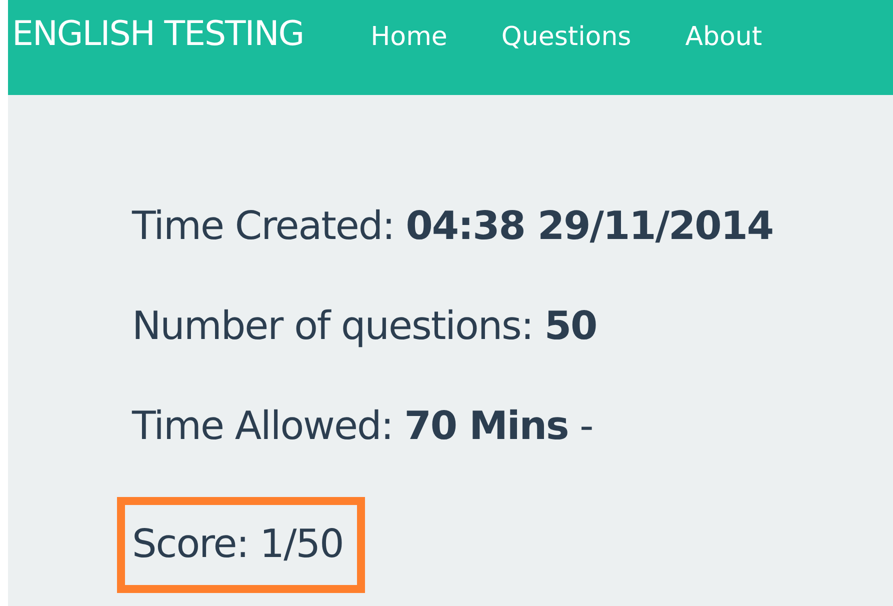  Describe the element at coordinates (158, 34) in the screenshot. I see `brand-title: ENGLISH TESTING` at that location.